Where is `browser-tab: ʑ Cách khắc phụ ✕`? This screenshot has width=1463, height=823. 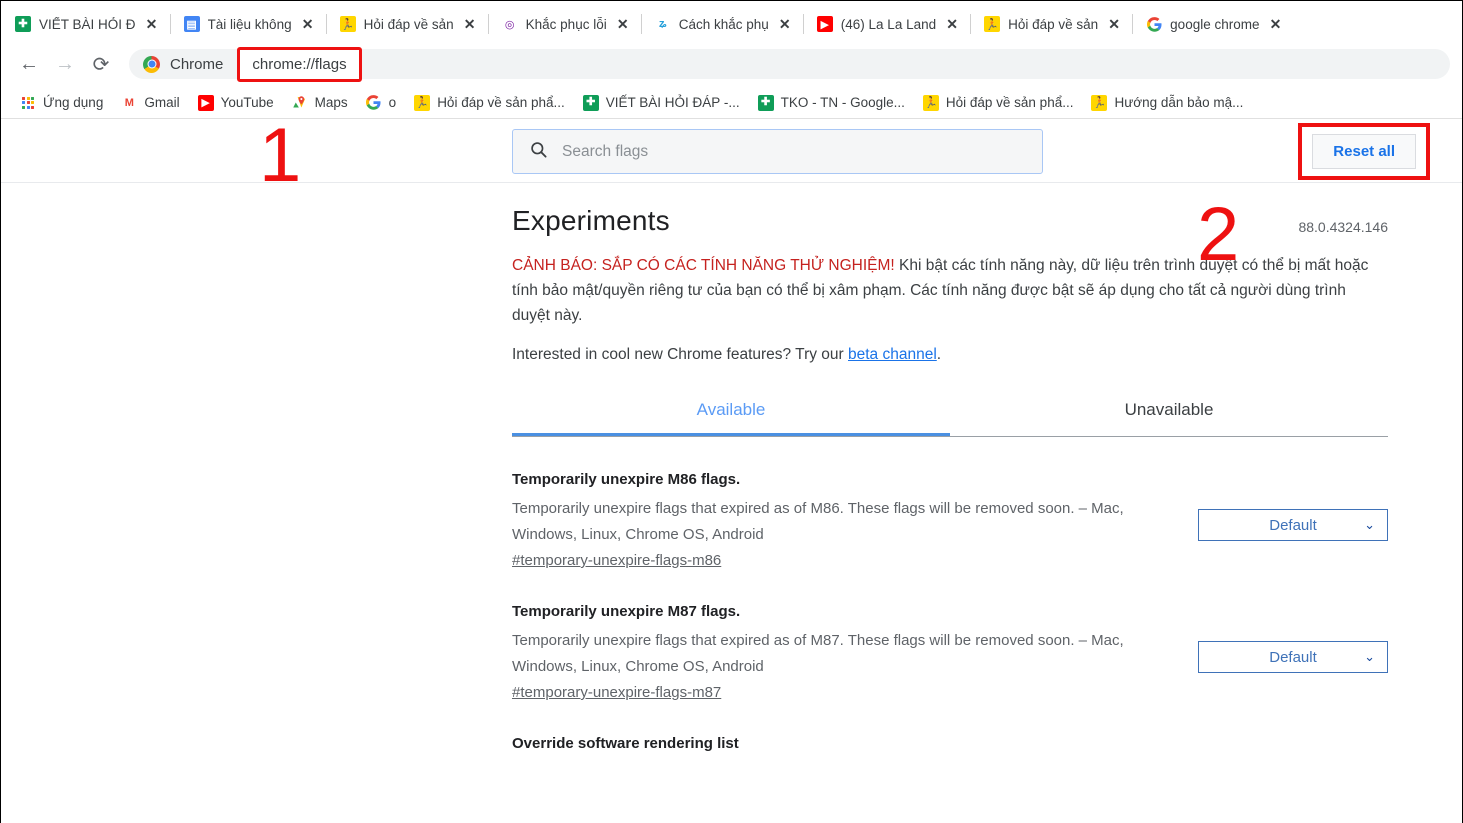 browser-tab: ʑ Cách khắc phụ ✕ is located at coordinates (721, 24).